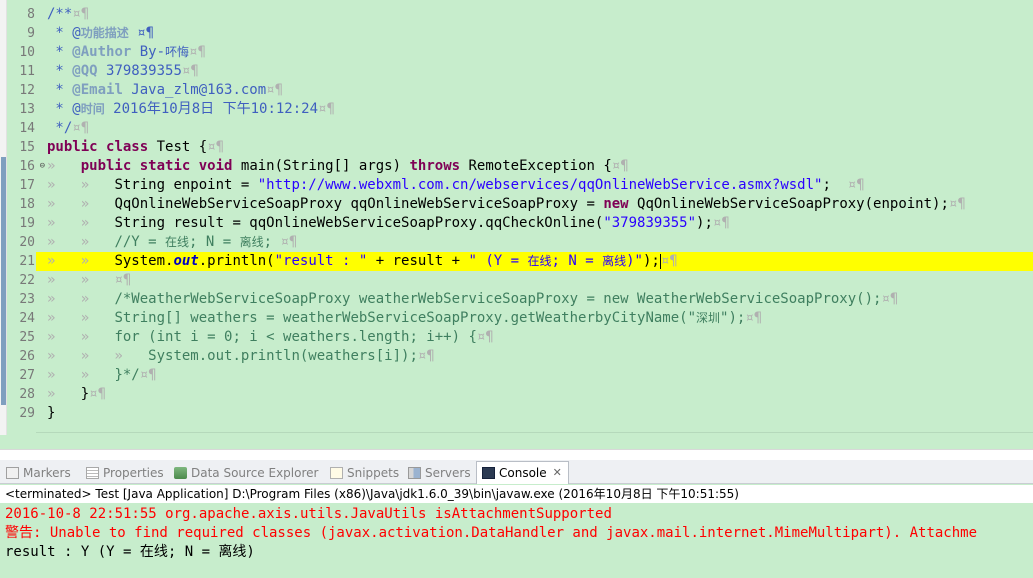 The image size is (1033, 578). Describe the element at coordinates (49, 434) in the screenshot. I see `scroll-left-icon: ◂` at that location.